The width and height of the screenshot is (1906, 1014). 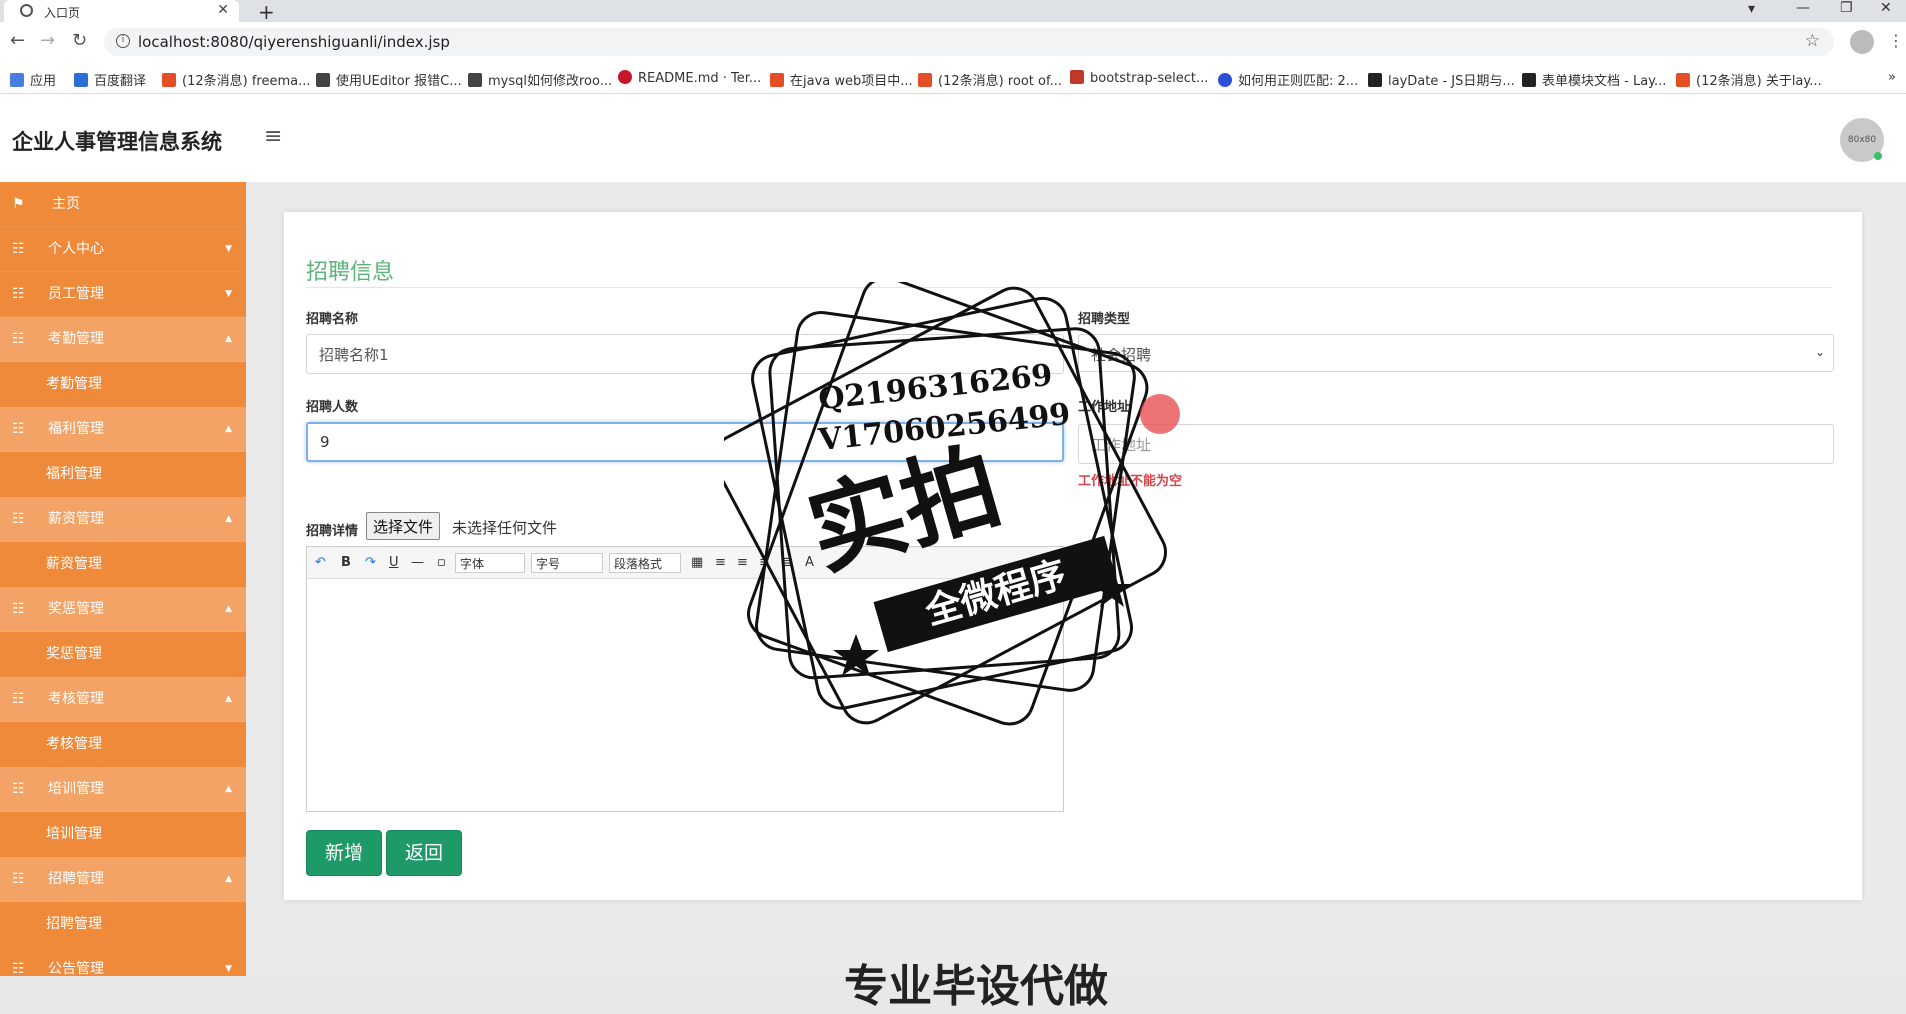 I want to click on new-tab-icon: +, so click(x=266, y=12).